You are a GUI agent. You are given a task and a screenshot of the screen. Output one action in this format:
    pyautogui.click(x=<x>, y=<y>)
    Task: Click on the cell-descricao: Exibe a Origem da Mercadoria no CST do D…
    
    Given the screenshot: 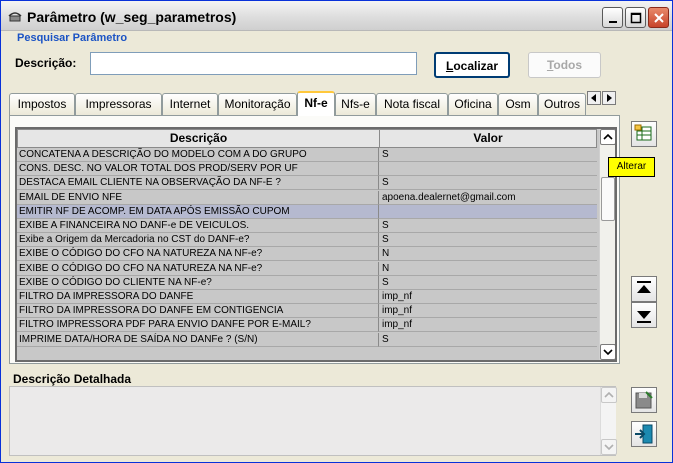 What is the action you would take?
    pyautogui.click(x=198, y=240)
    